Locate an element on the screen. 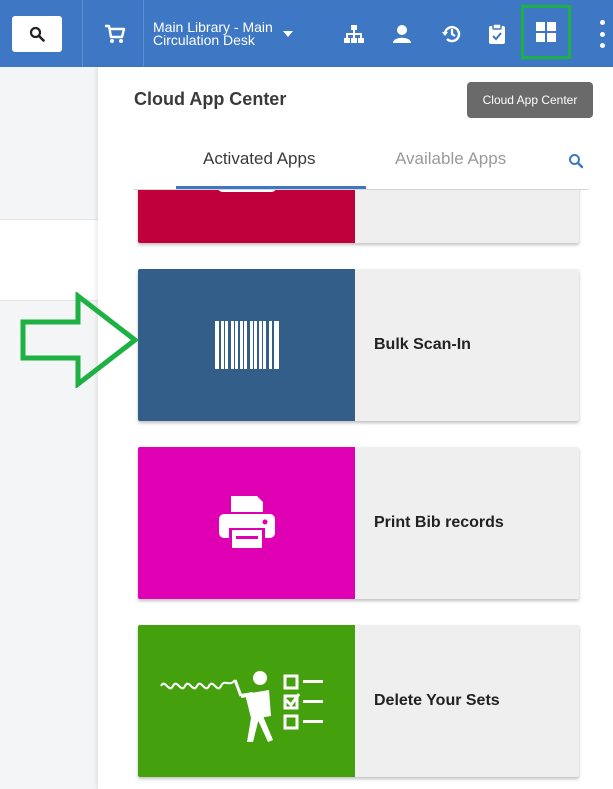 This screenshot has height=789, width=613. top-bar: Main Library - Main Circulation Desk is located at coordinates (306, 33).